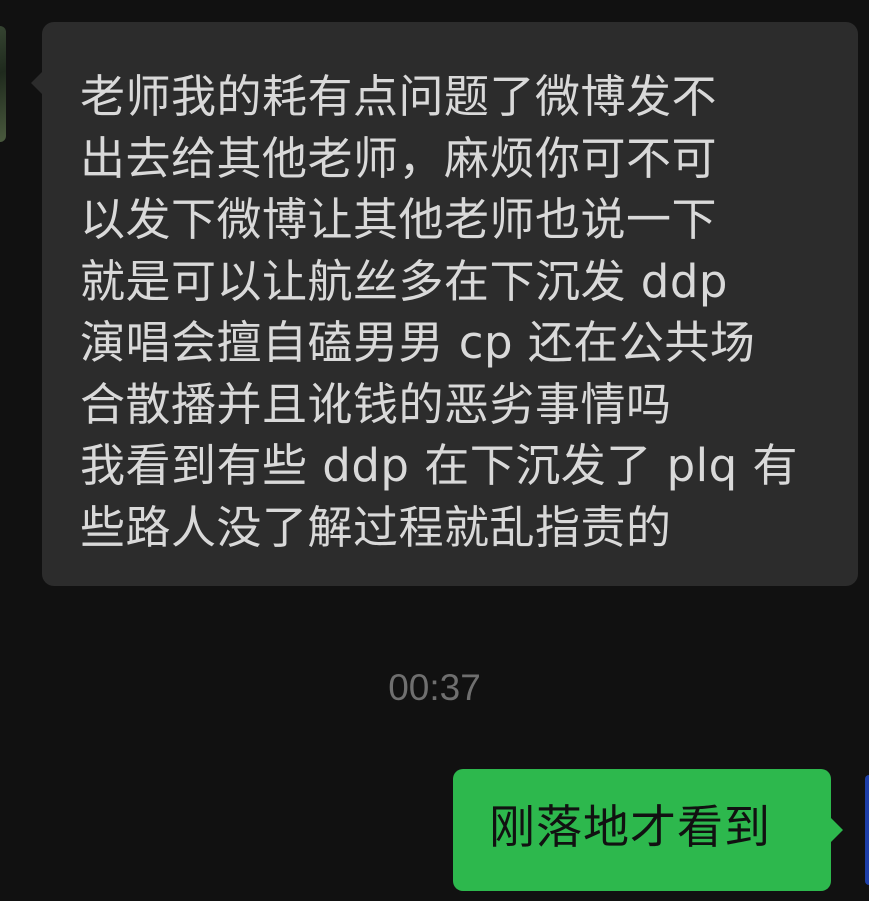 This screenshot has height=901, width=869. I want to click on outgoing-bubble-tail, so click(837, 830).